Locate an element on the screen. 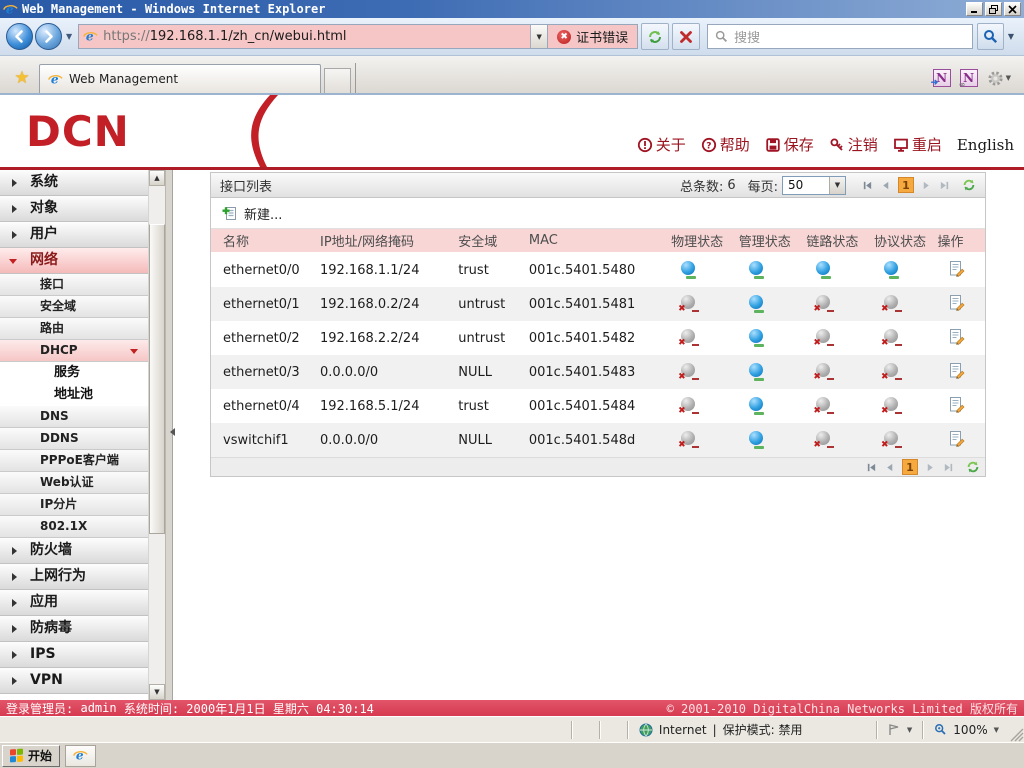 The width and height of the screenshot is (1024, 768). certificate-error-badge: ✖ 证书错误 is located at coordinates (593, 36).